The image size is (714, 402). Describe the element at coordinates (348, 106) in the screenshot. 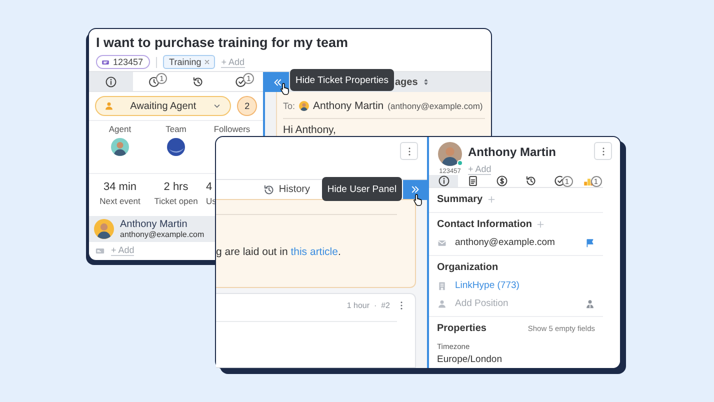

I see `recipient-name: Anthony Martin` at that location.